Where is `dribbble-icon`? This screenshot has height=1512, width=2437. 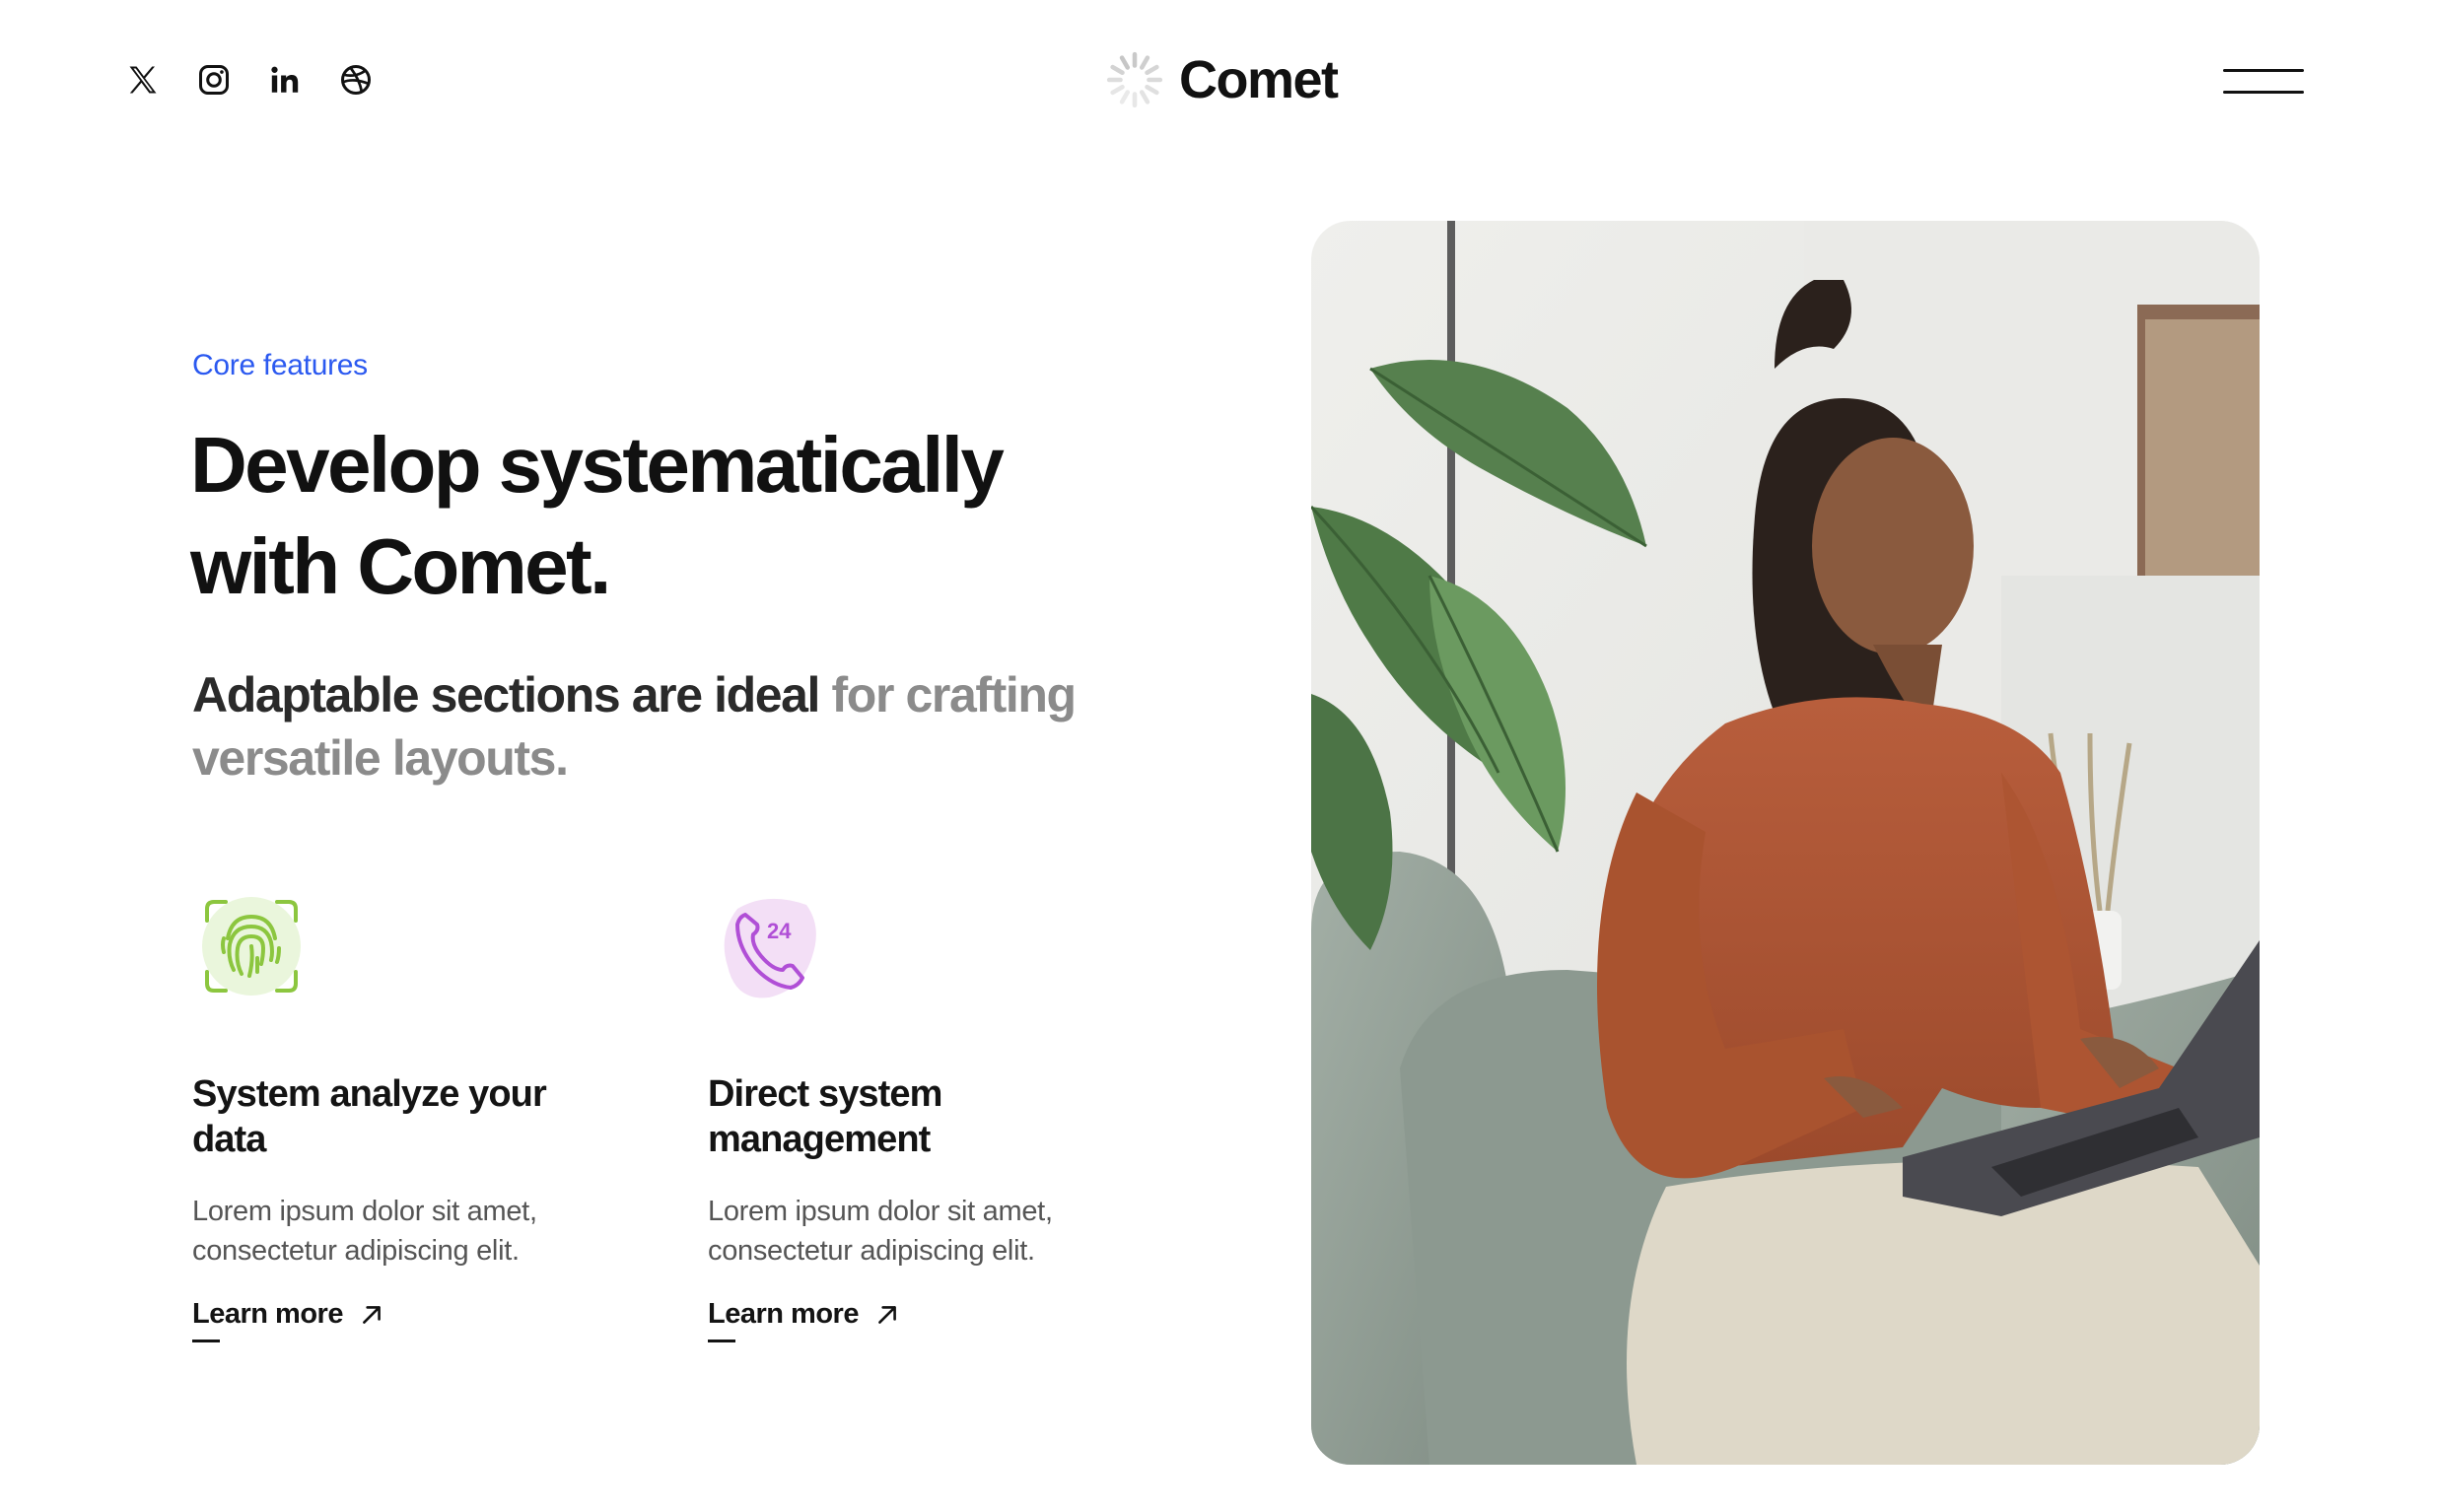
dribbble-icon is located at coordinates (356, 80).